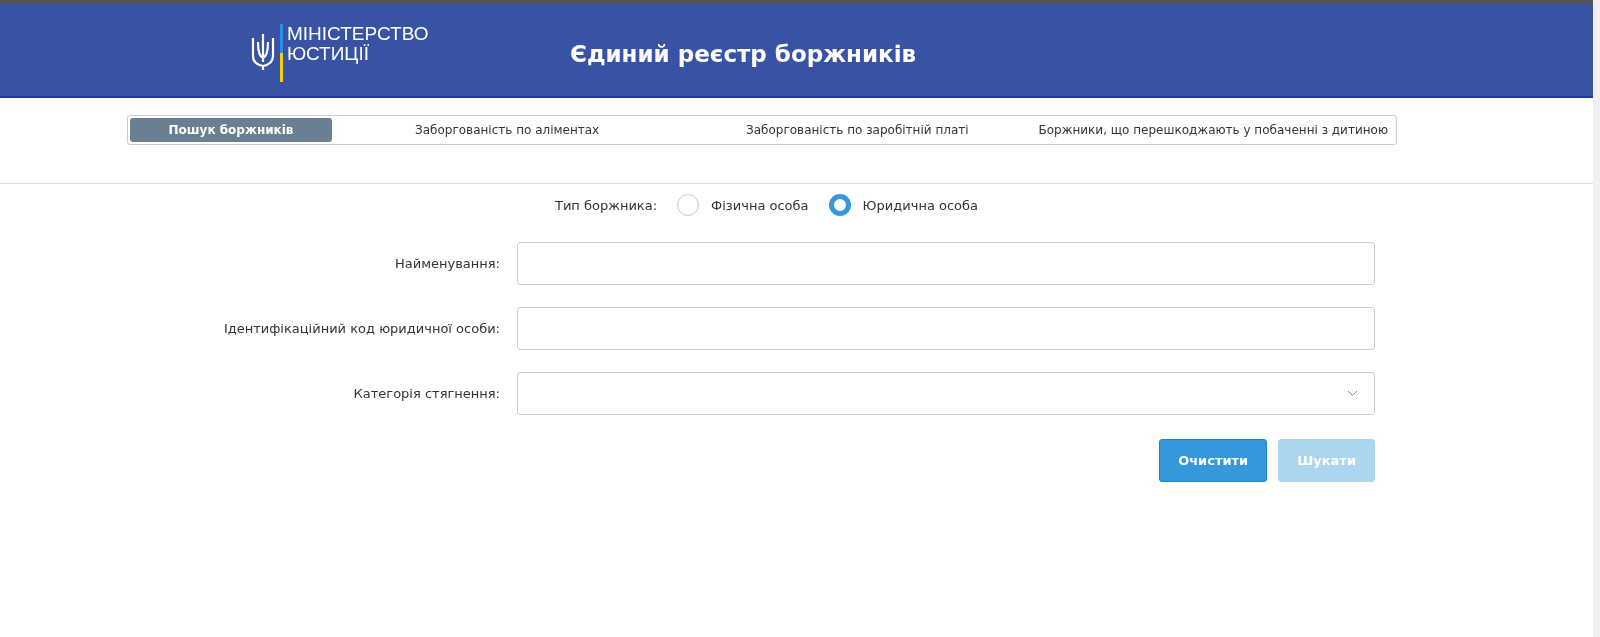  Describe the element at coordinates (358, 34) in the screenshot. I see `ministry-name: МІНІСТЕРСТВО` at that location.